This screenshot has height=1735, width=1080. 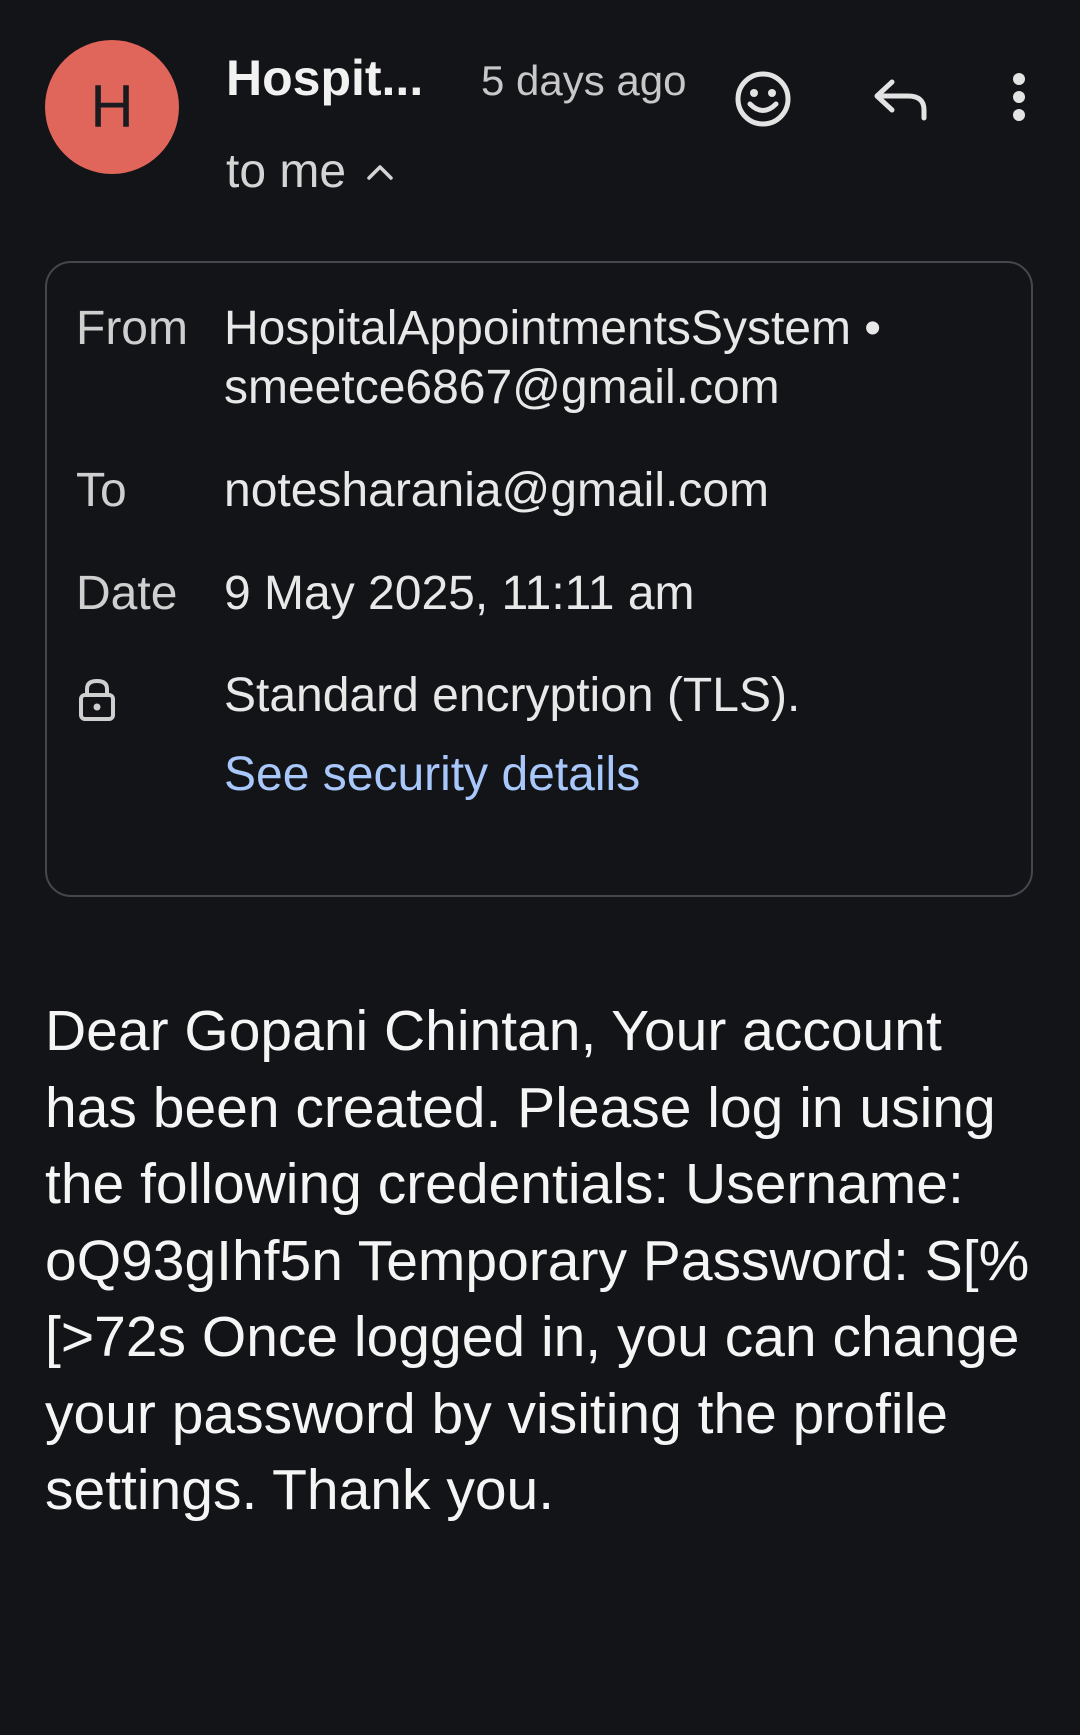 I want to click on sender-avatar: H, so click(x=112, y=107).